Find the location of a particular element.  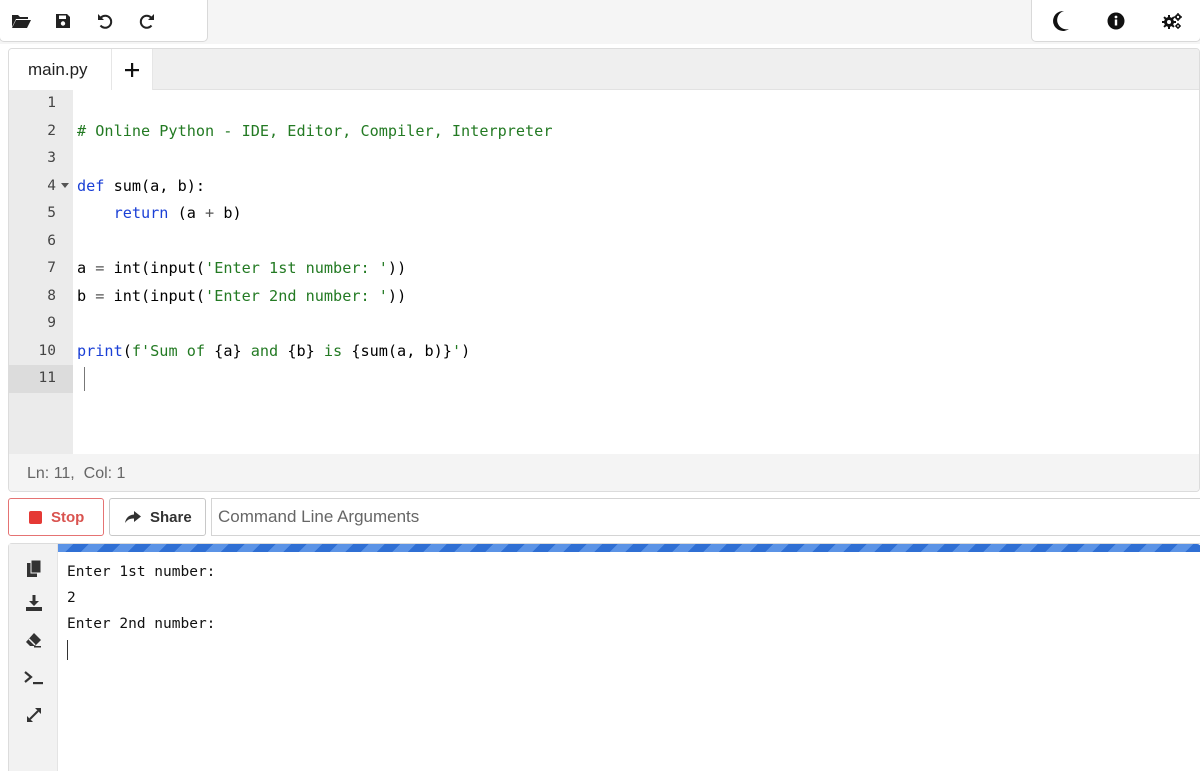

execution-progress-bar is located at coordinates (629, 548).